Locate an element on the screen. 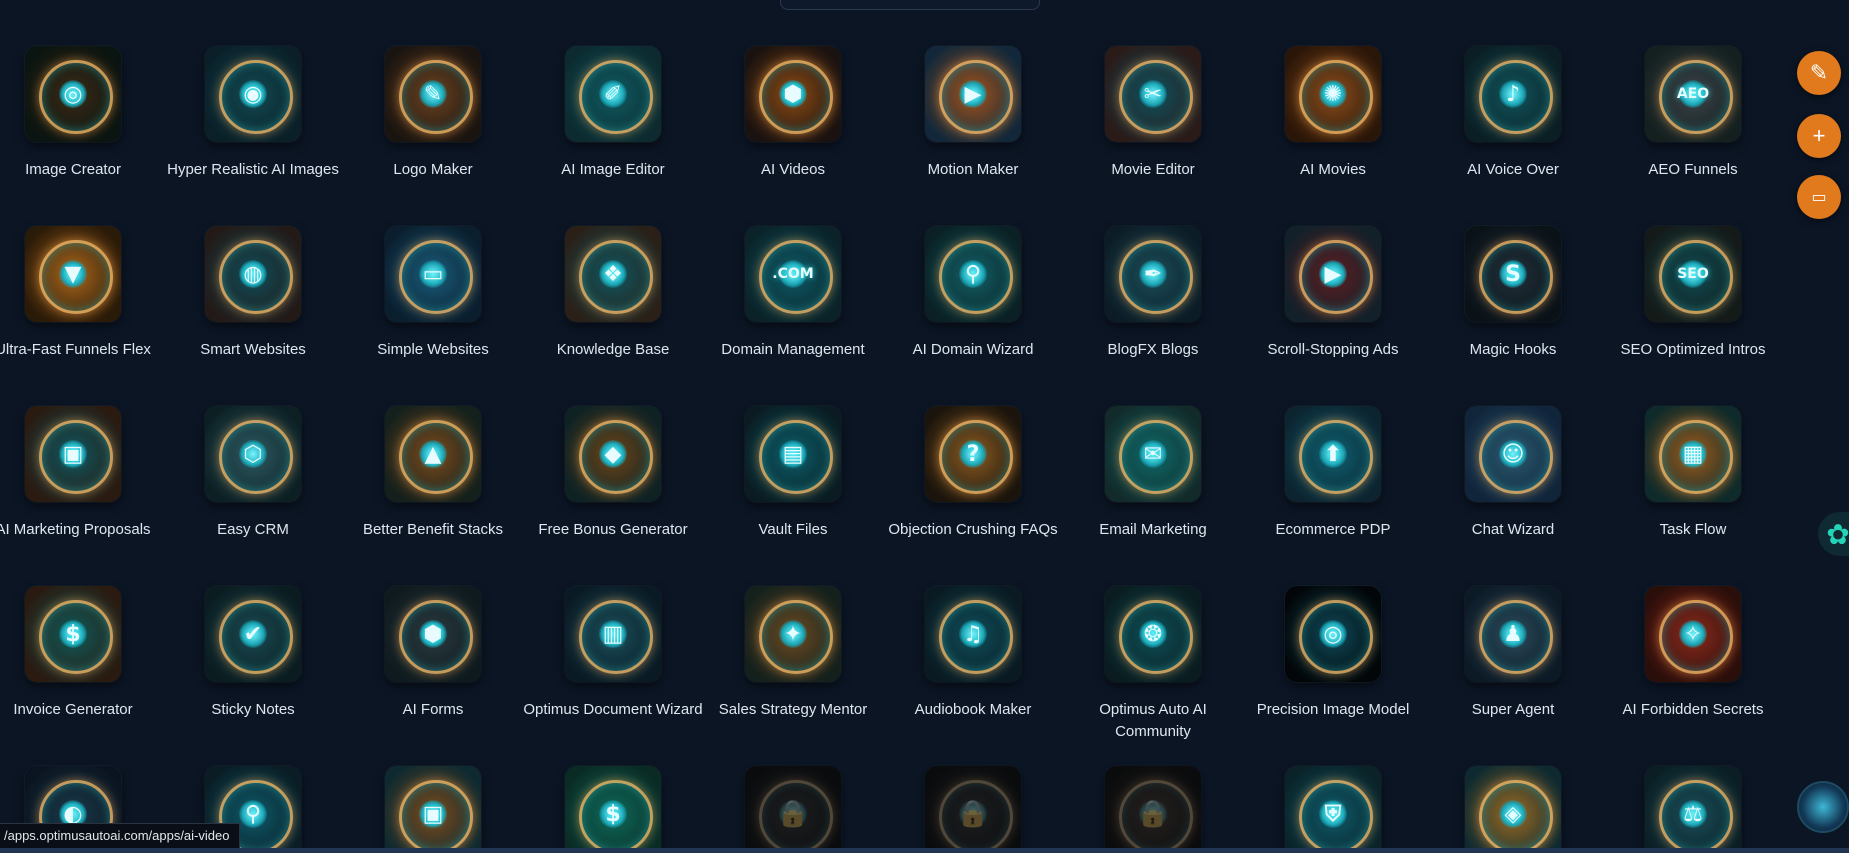 This screenshot has width=1849, height=853. app-tile: $ Invoice Generator is located at coordinates (81, 653).